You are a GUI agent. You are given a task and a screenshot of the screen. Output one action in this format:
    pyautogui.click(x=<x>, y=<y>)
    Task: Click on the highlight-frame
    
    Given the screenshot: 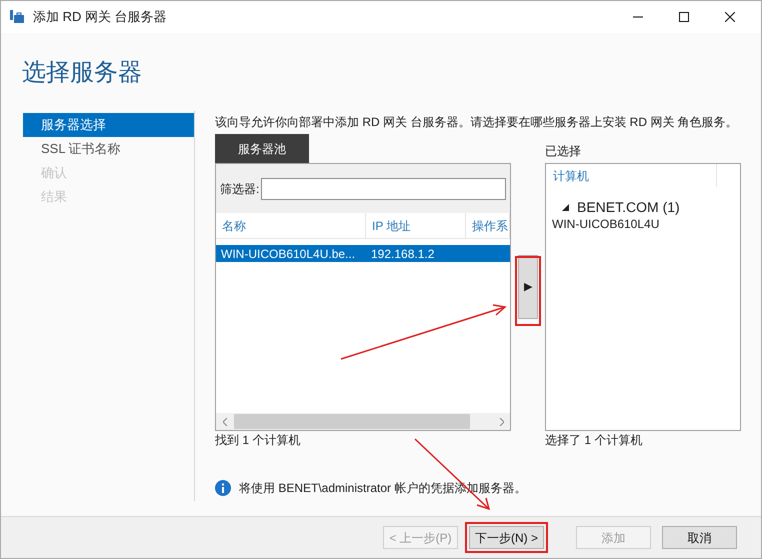 What is the action you would take?
    pyautogui.click(x=528, y=291)
    